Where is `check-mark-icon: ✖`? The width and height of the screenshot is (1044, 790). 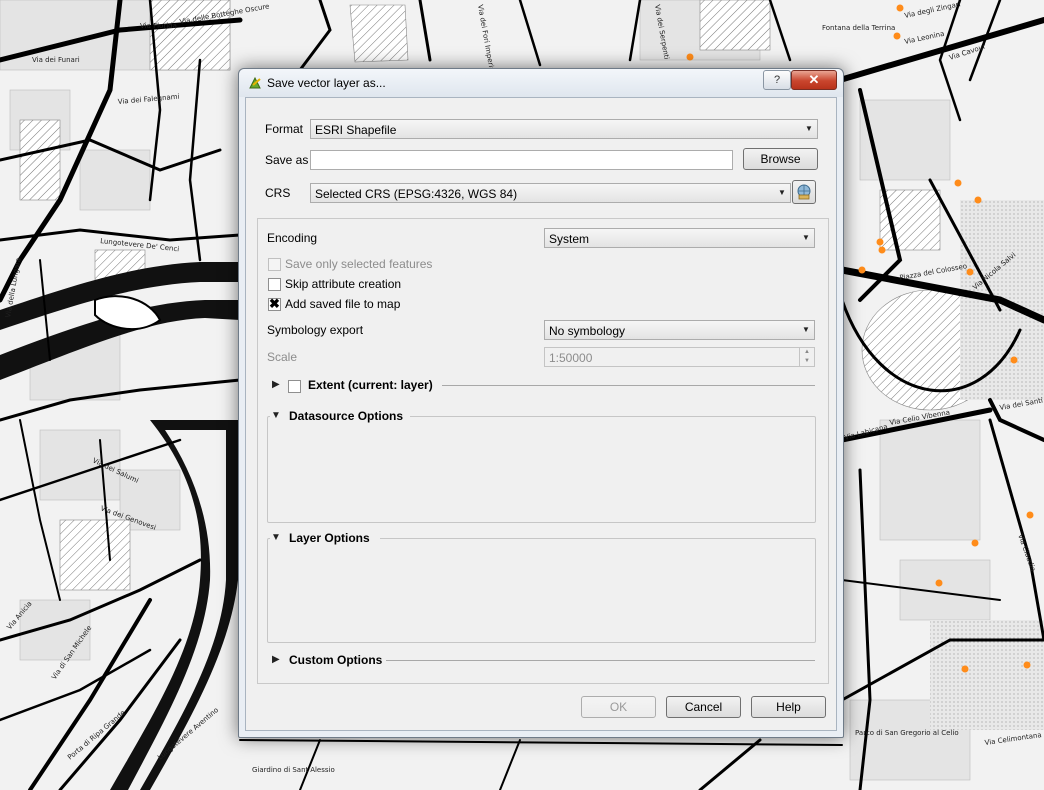 check-mark-icon: ✖ is located at coordinates (274, 303).